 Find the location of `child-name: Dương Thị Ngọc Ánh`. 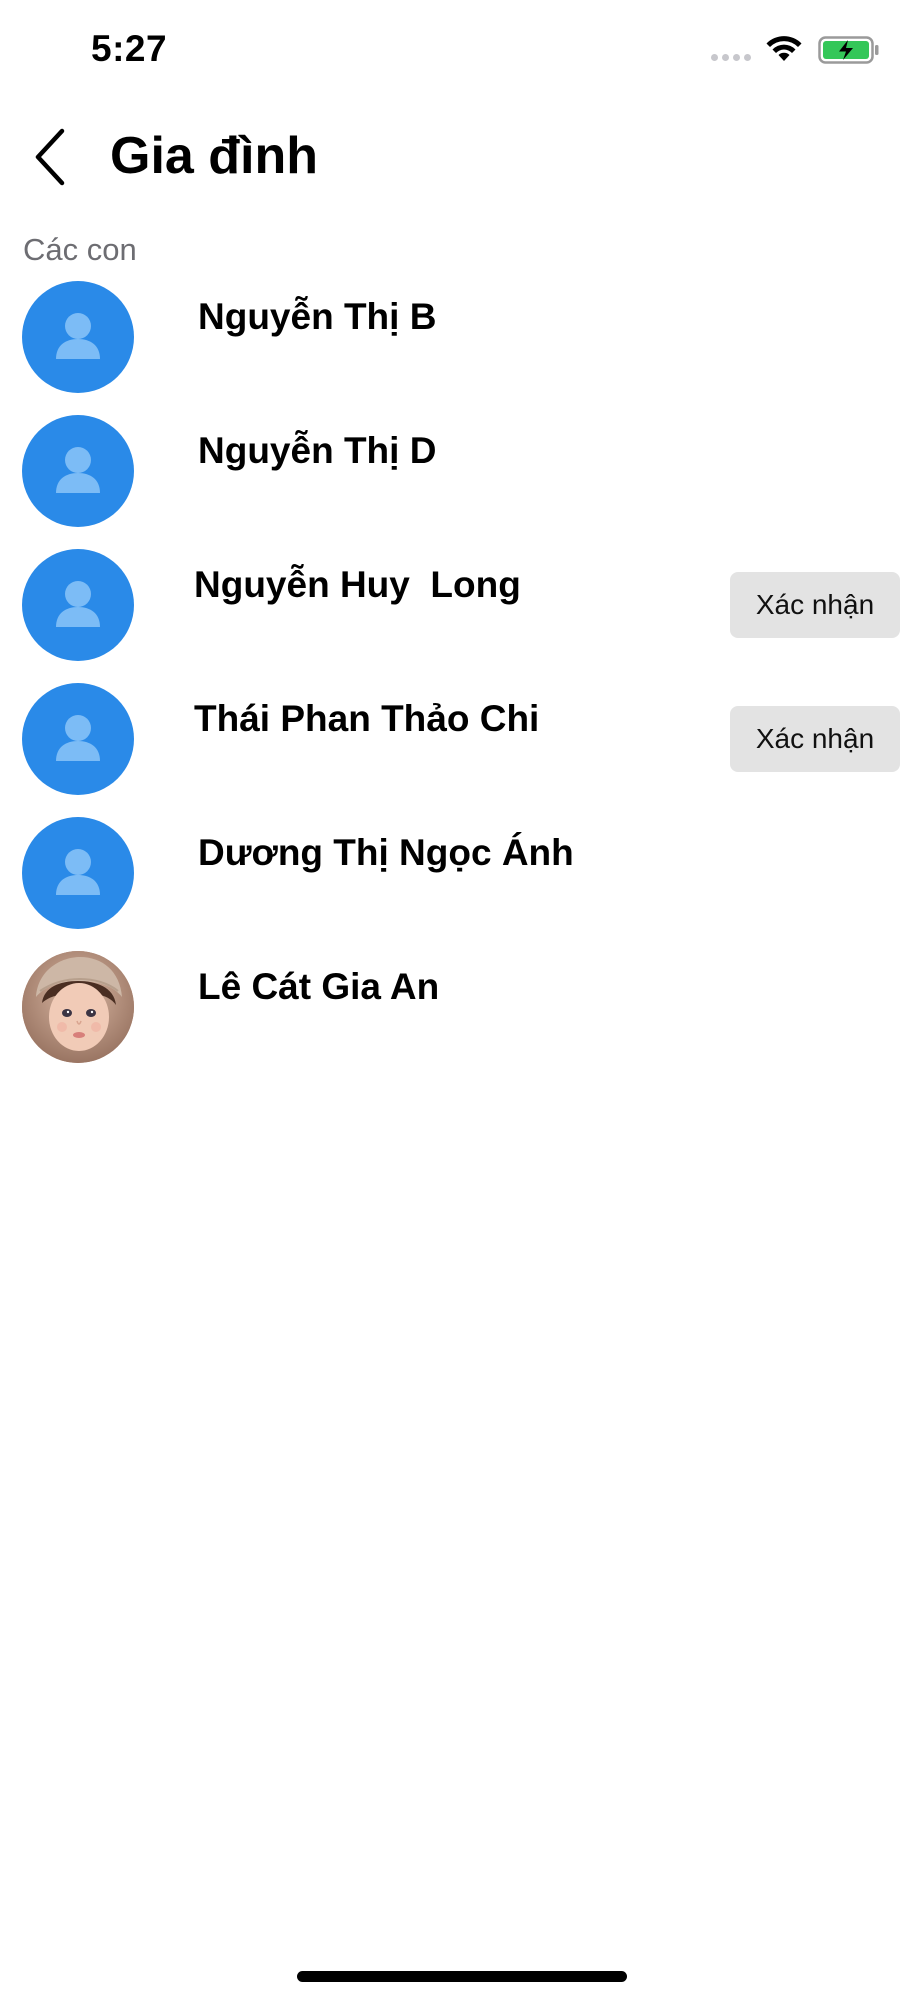

child-name: Dương Thị Ngọc Ánh is located at coordinates (386, 852).